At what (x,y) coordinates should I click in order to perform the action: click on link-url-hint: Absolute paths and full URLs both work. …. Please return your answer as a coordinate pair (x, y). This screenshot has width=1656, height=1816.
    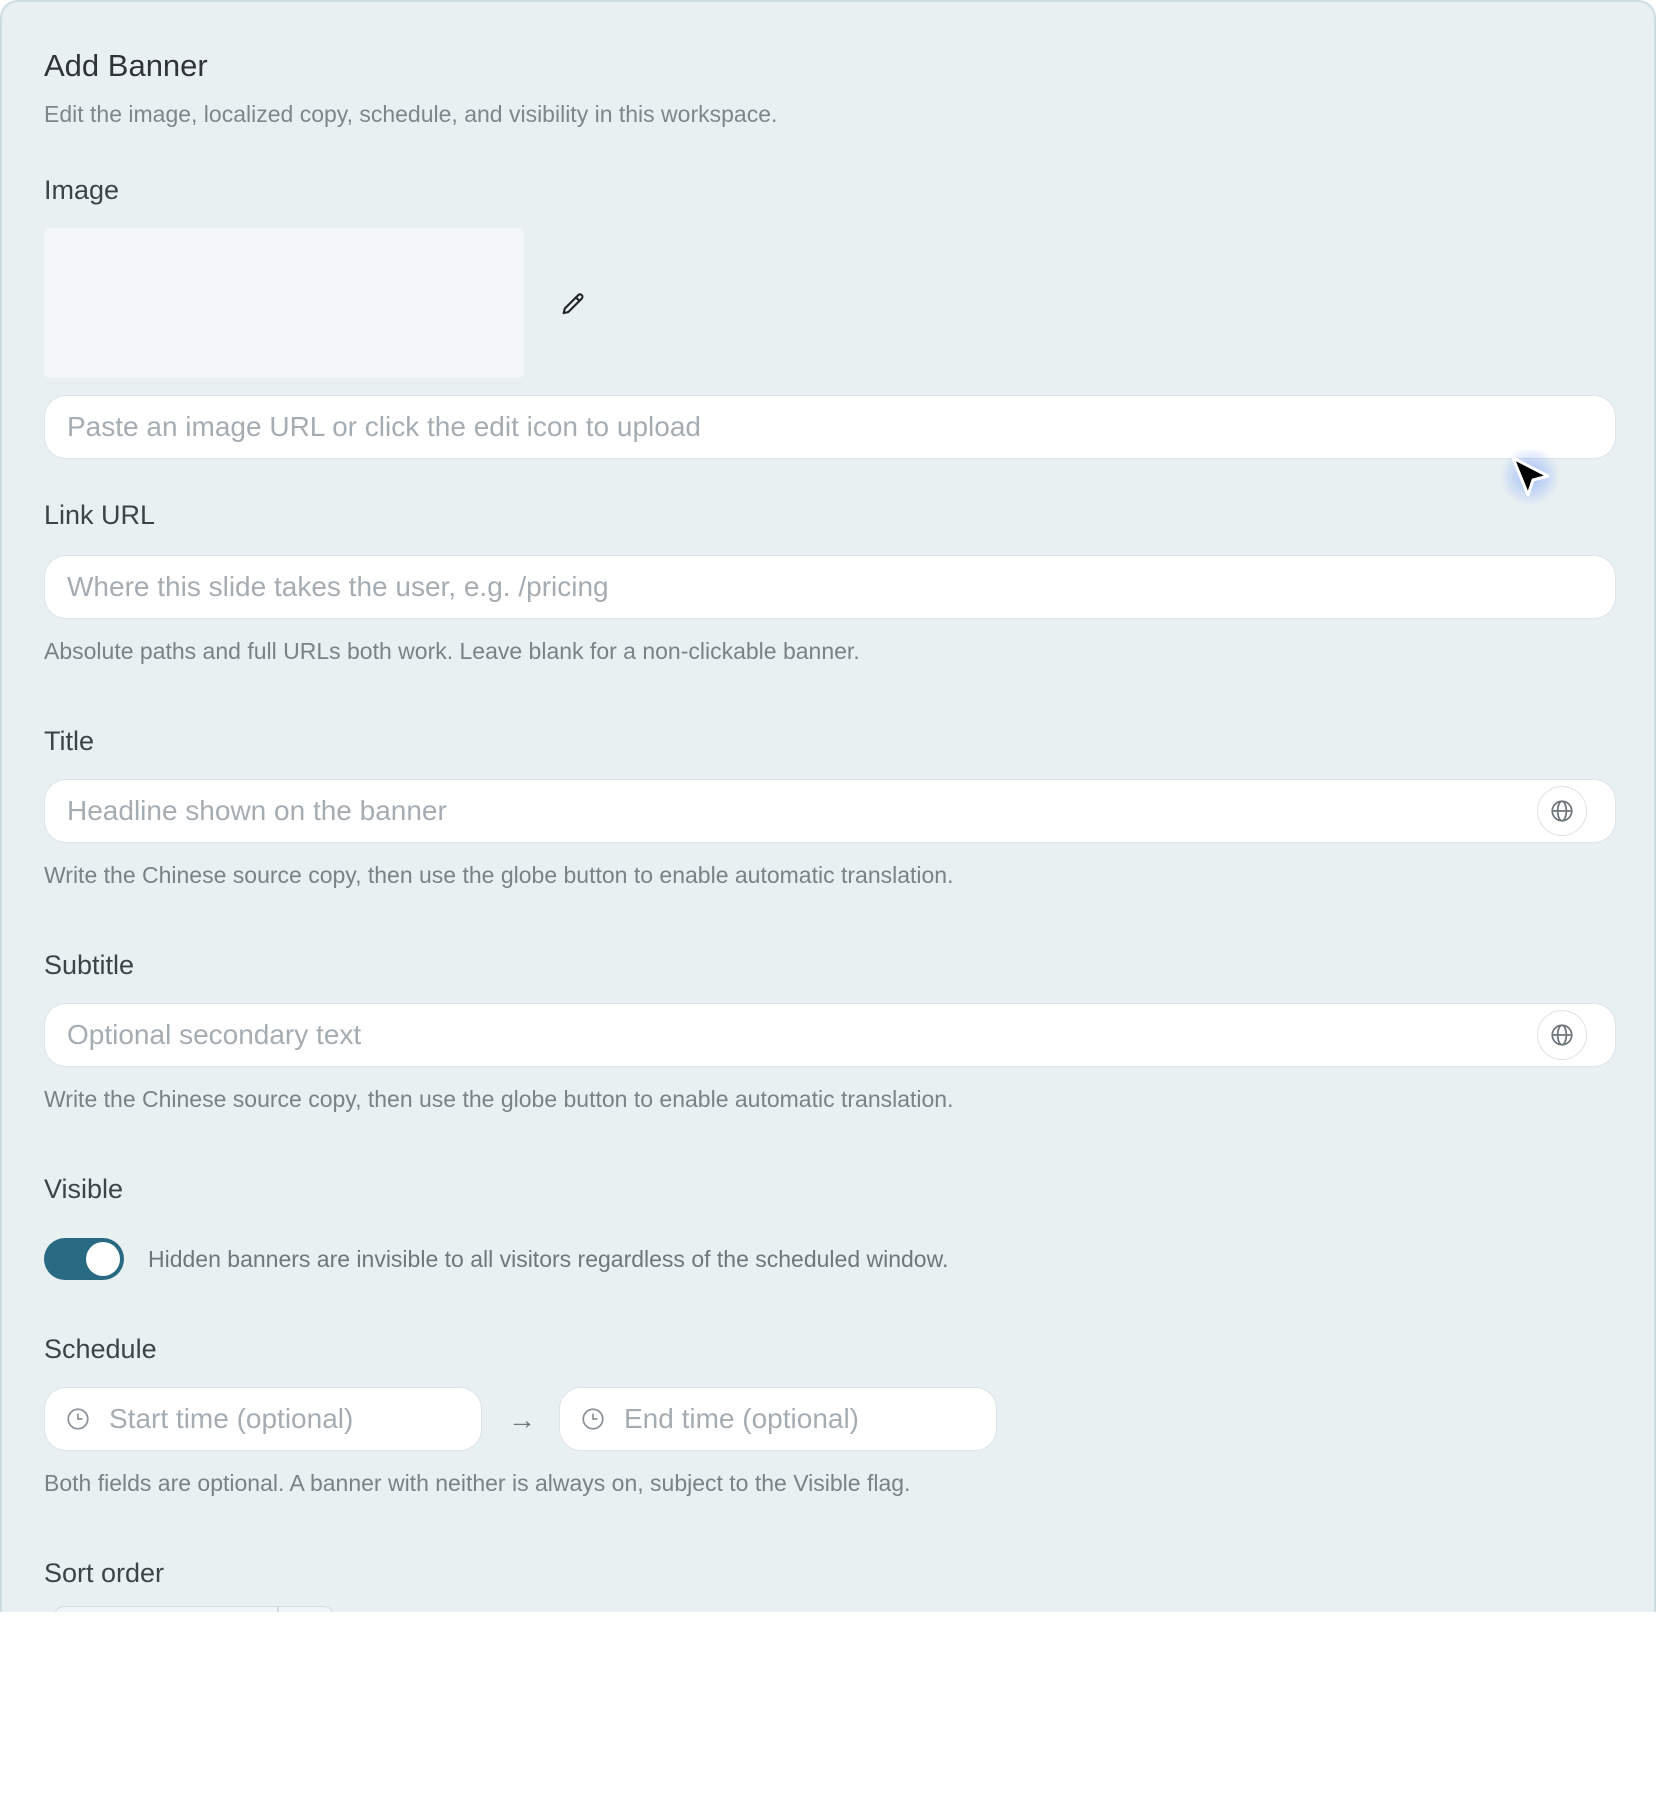
    Looking at the image, I should click on (452, 651).